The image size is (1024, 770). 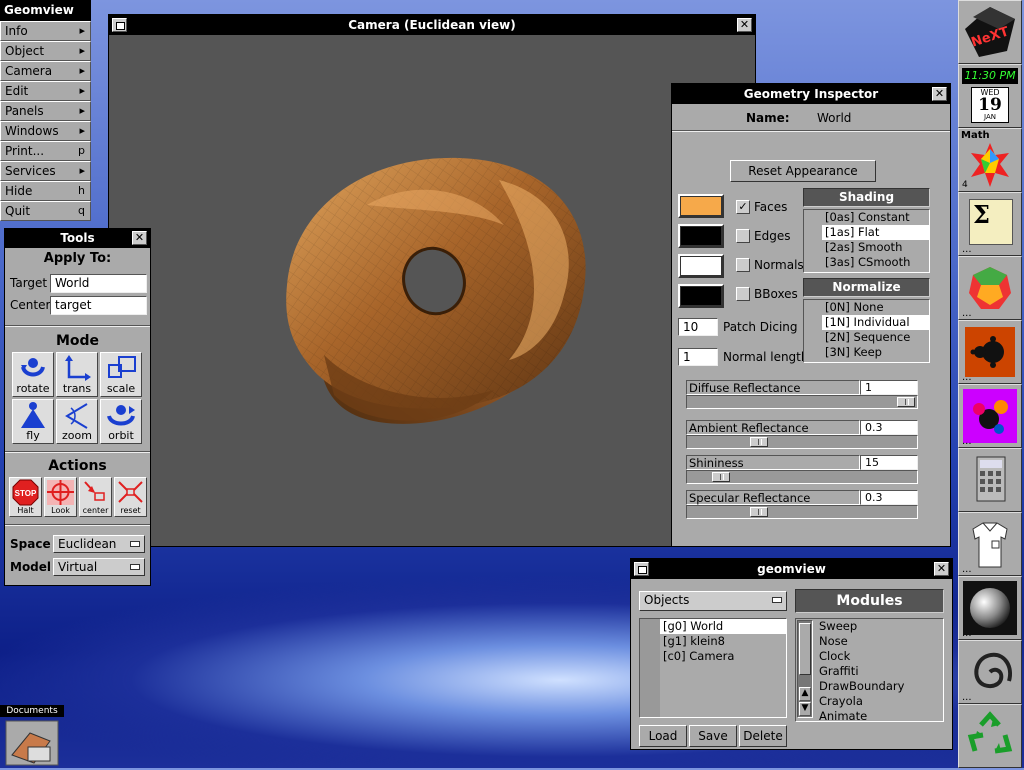 I want to click on documents-shelf: Documents, so click(x=32, y=736).